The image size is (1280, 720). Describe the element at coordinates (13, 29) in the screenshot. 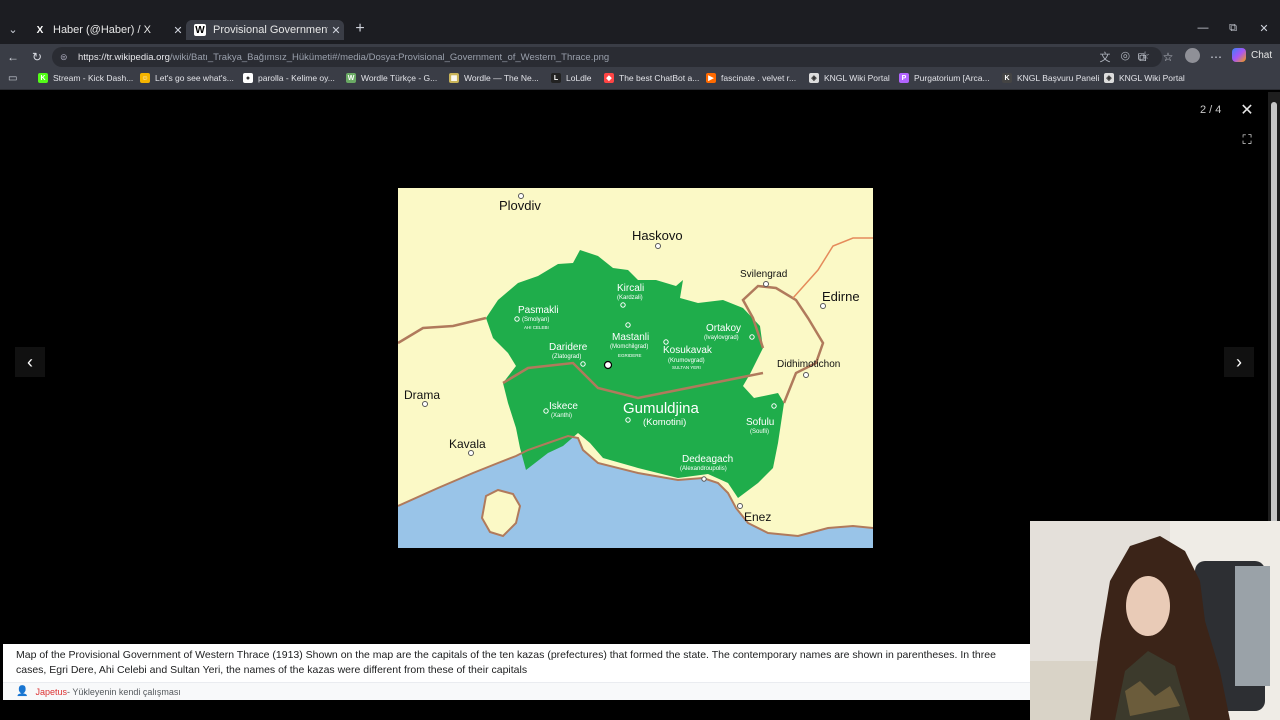

I see `tab-list-button: ⌄` at that location.